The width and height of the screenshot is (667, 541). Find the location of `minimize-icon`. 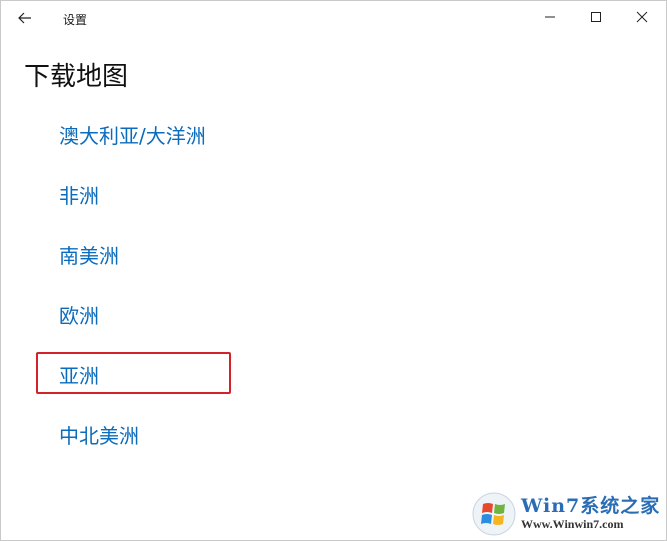

minimize-icon is located at coordinates (550, 17).